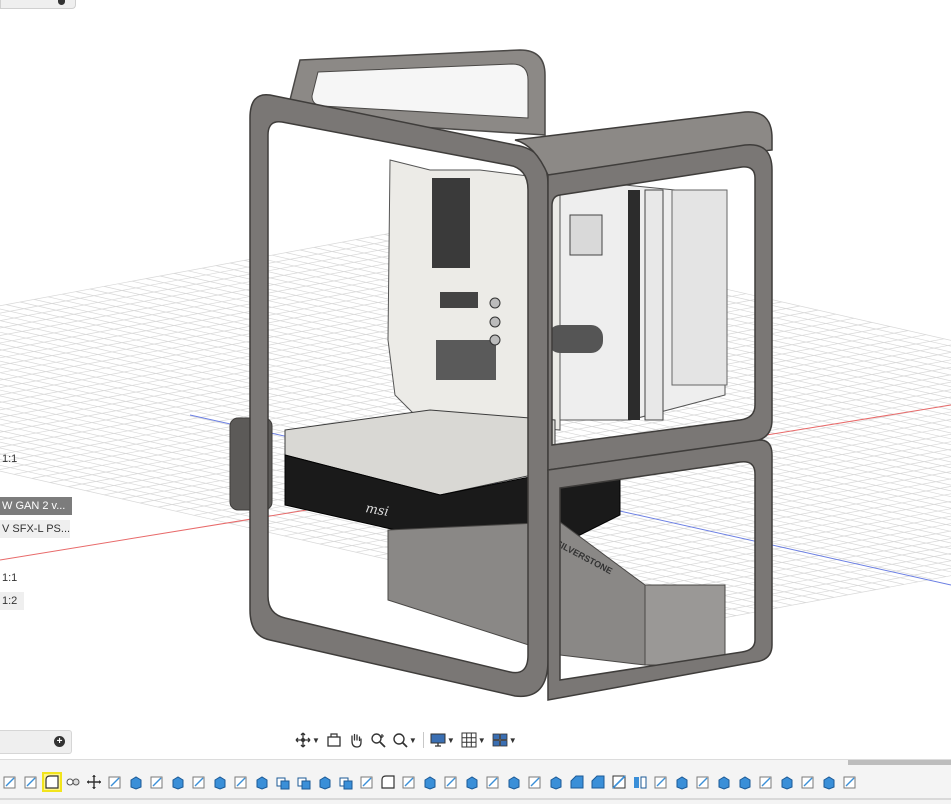  I want to click on timeline-feature-joint, so click(73, 782).